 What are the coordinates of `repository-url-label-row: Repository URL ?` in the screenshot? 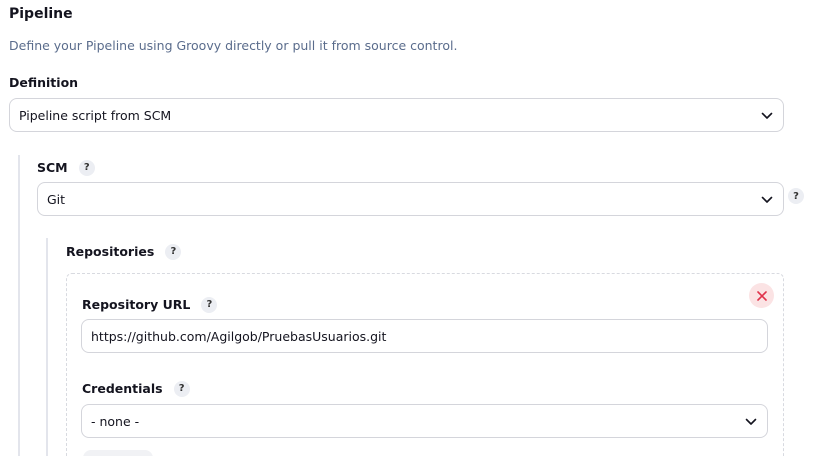 It's located at (150, 303).